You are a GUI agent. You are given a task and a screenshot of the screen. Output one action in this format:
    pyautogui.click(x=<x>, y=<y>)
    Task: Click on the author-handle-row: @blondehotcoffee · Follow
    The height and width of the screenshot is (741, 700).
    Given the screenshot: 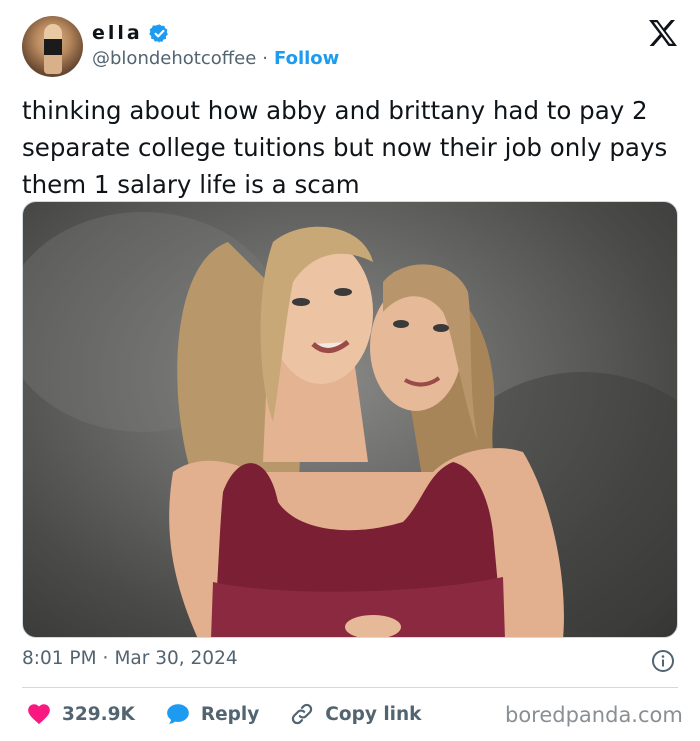 What is the action you would take?
    pyautogui.click(x=215, y=58)
    